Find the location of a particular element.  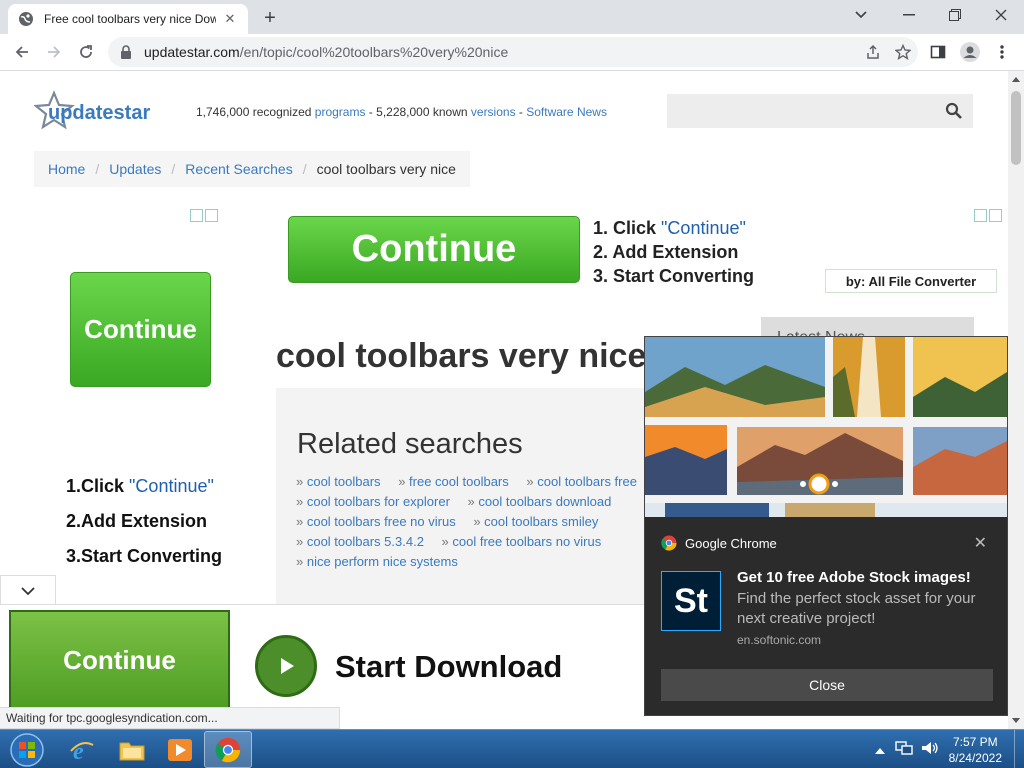

side-ad-step: 3.Start Converting is located at coordinates (144, 556).